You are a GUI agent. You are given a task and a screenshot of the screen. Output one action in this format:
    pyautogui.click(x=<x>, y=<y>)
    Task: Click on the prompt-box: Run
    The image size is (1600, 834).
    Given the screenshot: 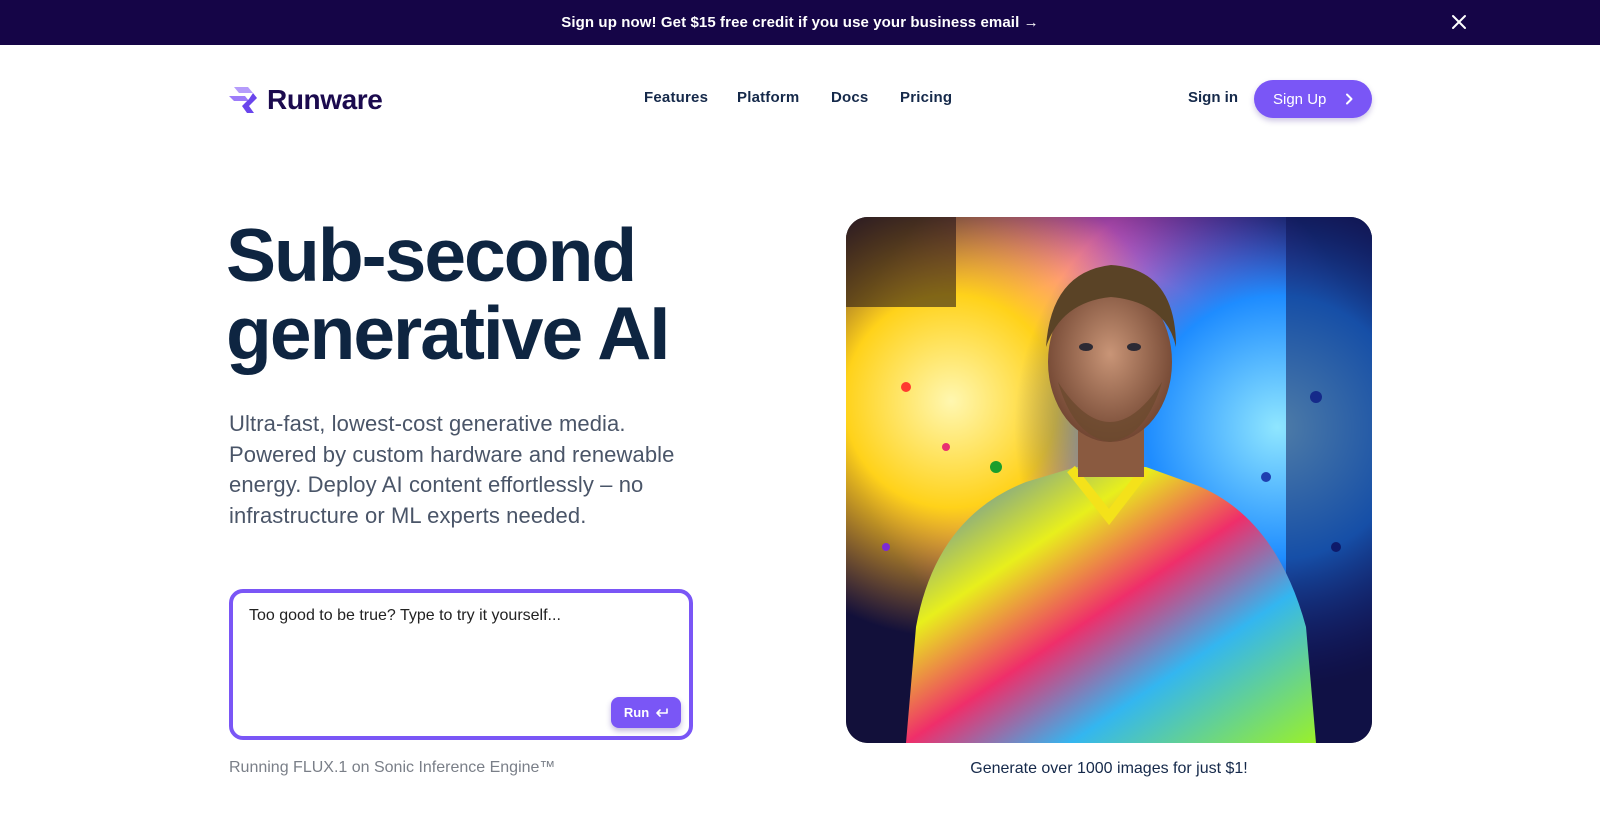 What is the action you would take?
    pyautogui.click(x=461, y=664)
    